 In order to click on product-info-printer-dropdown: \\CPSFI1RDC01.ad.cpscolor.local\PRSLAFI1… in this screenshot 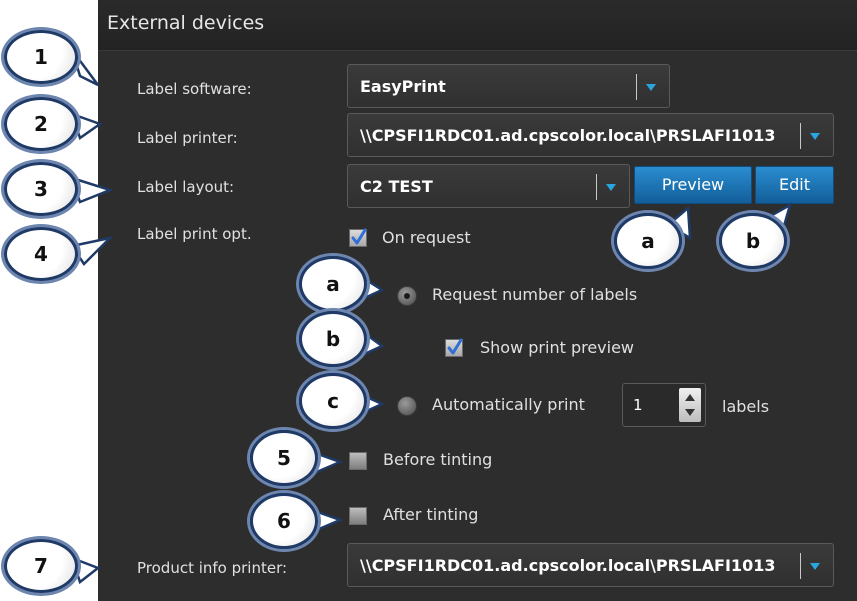, I will do `click(590, 565)`.